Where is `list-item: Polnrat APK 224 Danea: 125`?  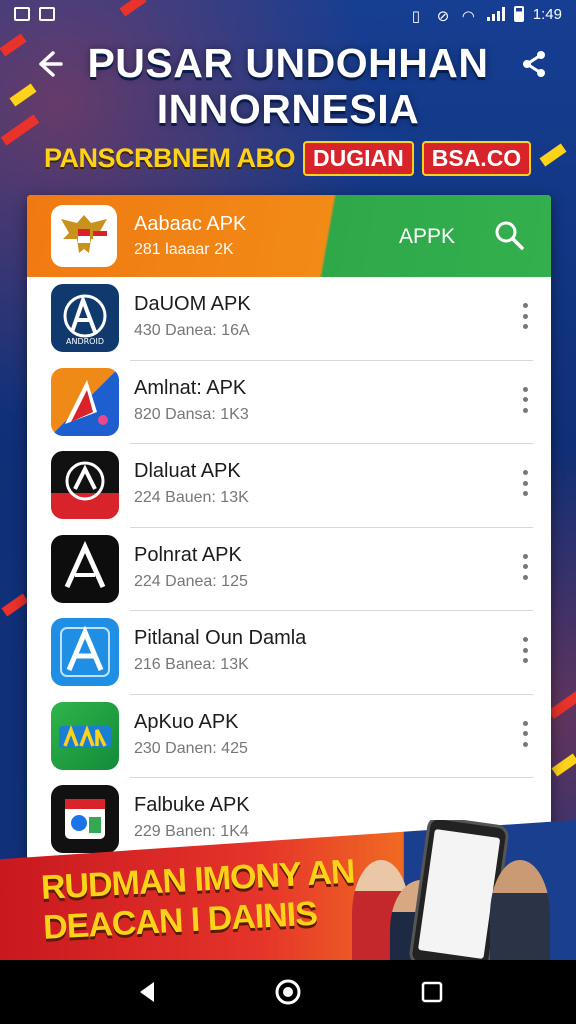 list-item: Polnrat APK 224 Danea: 125 is located at coordinates (289, 569).